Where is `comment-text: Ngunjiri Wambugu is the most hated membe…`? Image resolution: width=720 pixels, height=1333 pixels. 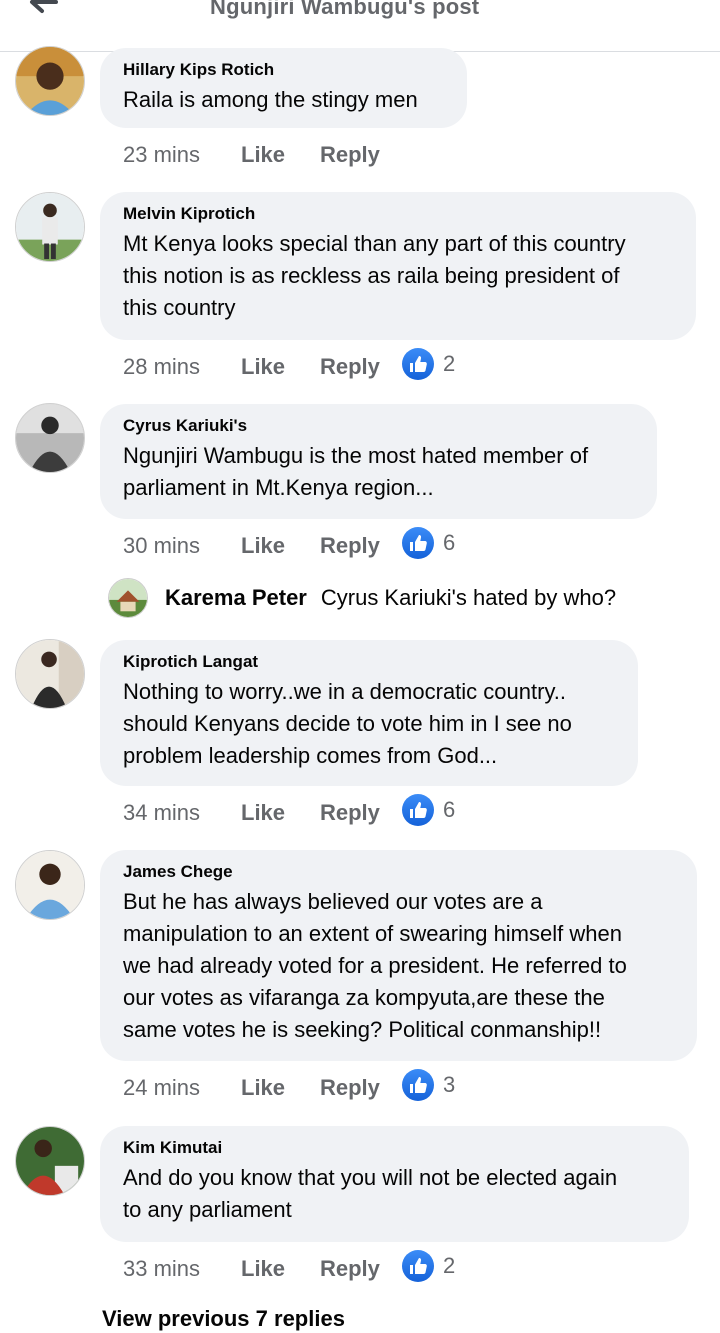 comment-text: Ngunjiri Wambugu is the most hated membe… is located at coordinates (356, 471).